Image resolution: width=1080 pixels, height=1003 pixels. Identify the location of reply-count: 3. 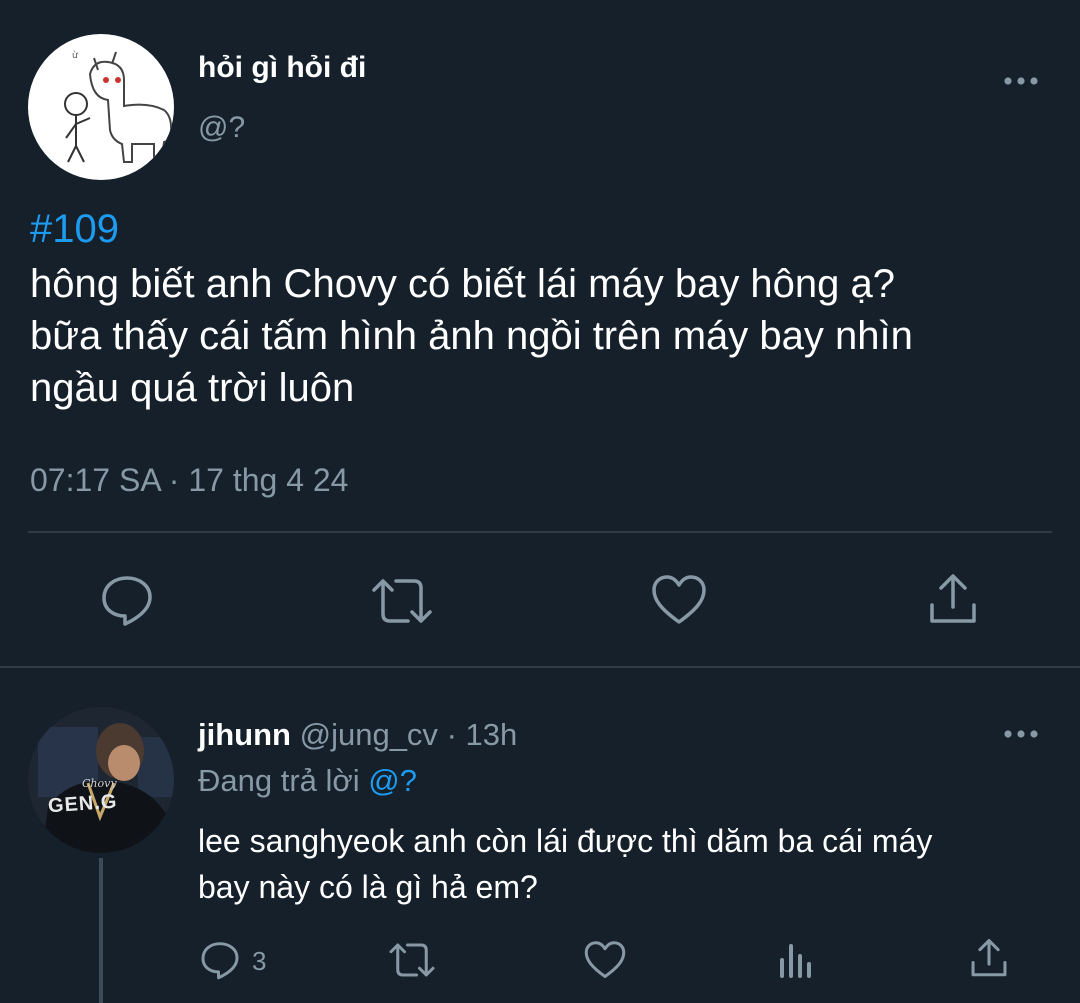
(259, 961).